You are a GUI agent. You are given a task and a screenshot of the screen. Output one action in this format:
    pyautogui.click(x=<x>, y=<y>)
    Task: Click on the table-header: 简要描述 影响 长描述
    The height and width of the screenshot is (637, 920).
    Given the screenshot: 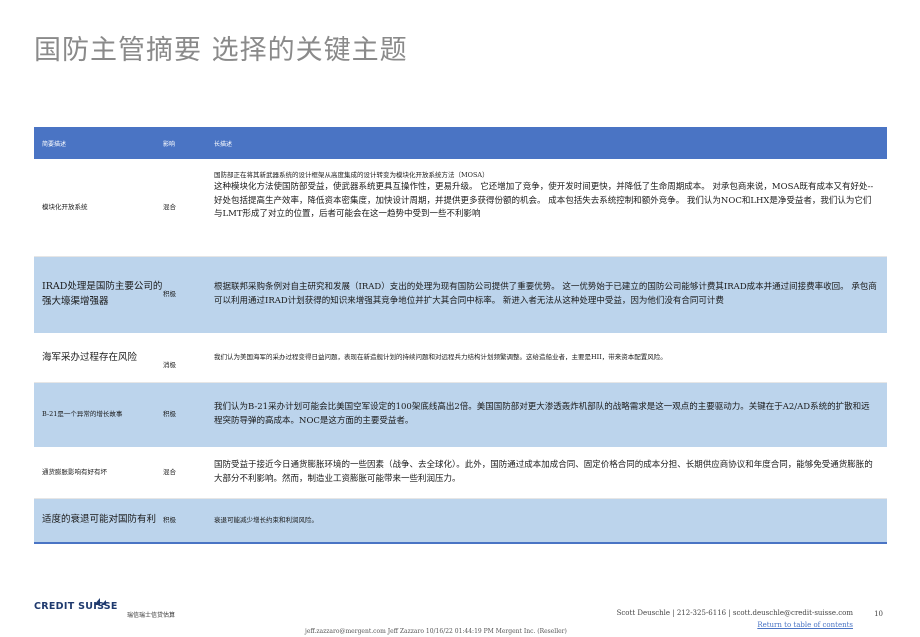 What is the action you would take?
    pyautogui.click(x=460, y=143)
    